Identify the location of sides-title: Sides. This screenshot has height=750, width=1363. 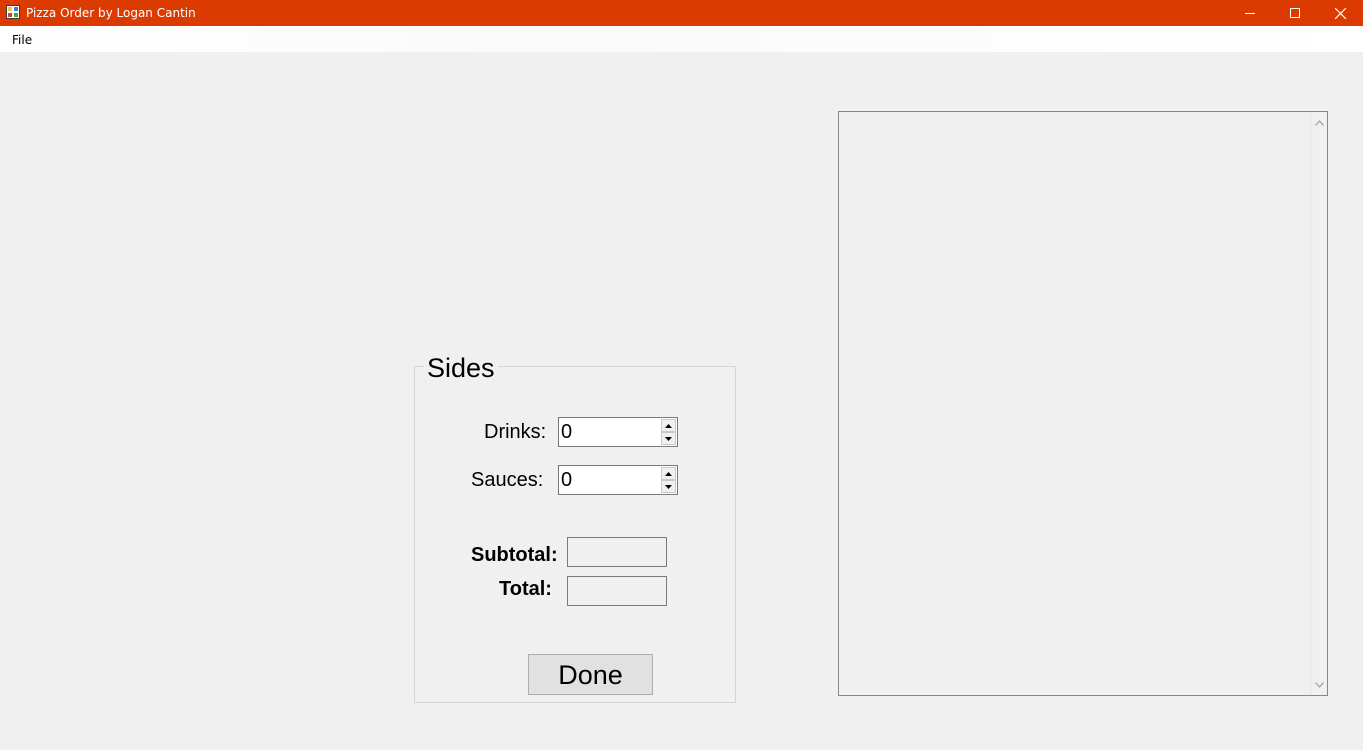
(461, 368).